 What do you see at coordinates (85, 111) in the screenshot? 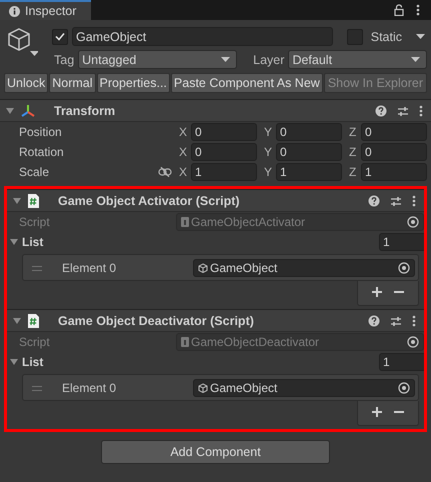
I see `component-title: Transform` at bounding box center [85, 111].